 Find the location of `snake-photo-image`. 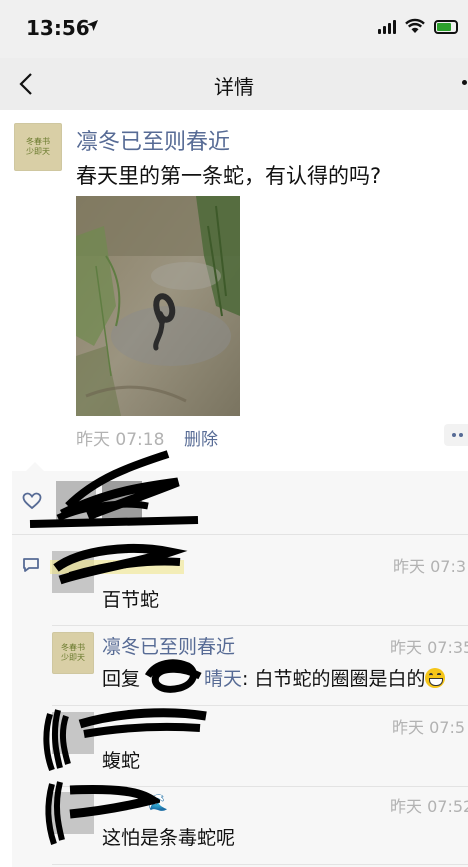

snake-photo-image is located at coordinates (158, 306).